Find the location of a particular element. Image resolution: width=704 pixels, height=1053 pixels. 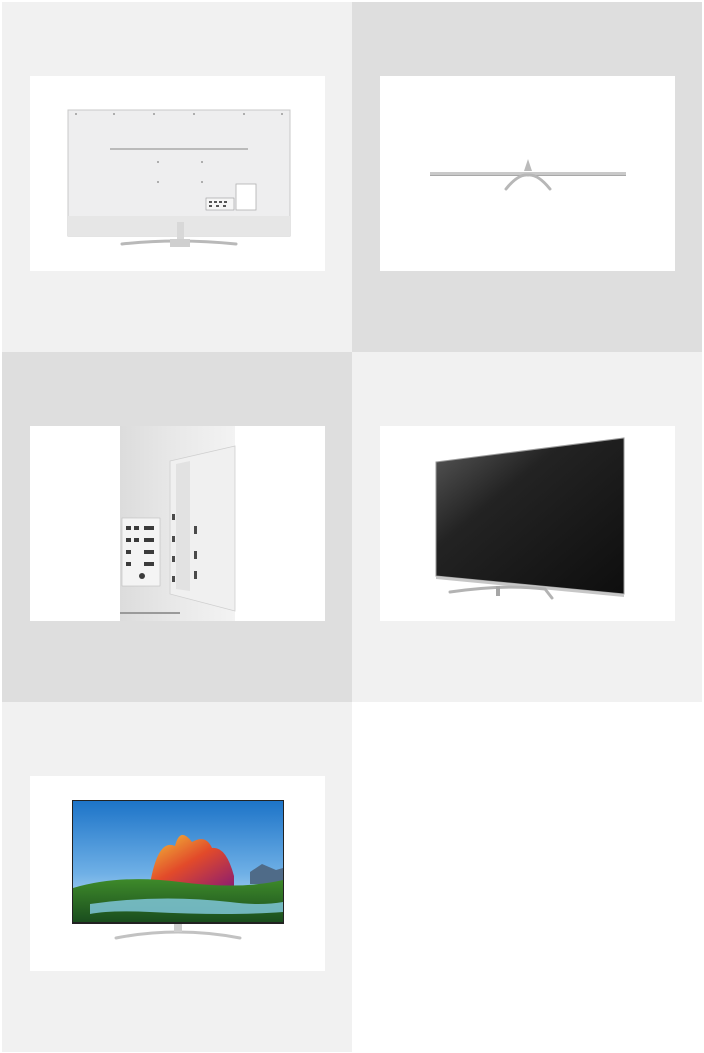

tv-angled-image is located at coordinates (527, 523).